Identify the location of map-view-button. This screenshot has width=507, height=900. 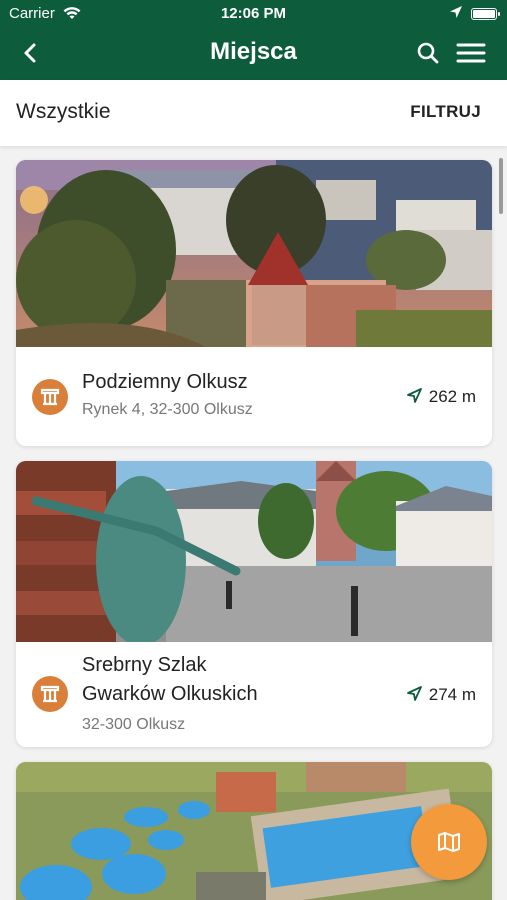
(449, 842).